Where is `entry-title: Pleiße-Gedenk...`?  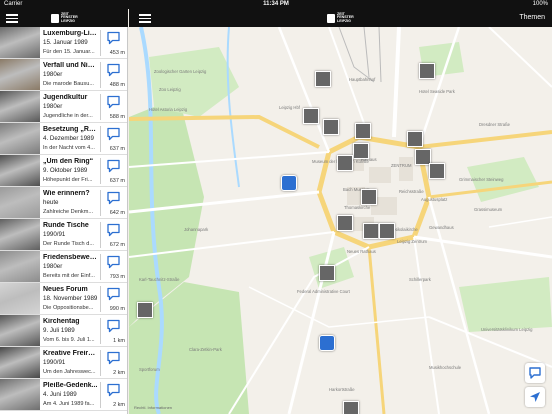 entry-title: Pleiße-Gedenk... is located at coordinates (70, 385).